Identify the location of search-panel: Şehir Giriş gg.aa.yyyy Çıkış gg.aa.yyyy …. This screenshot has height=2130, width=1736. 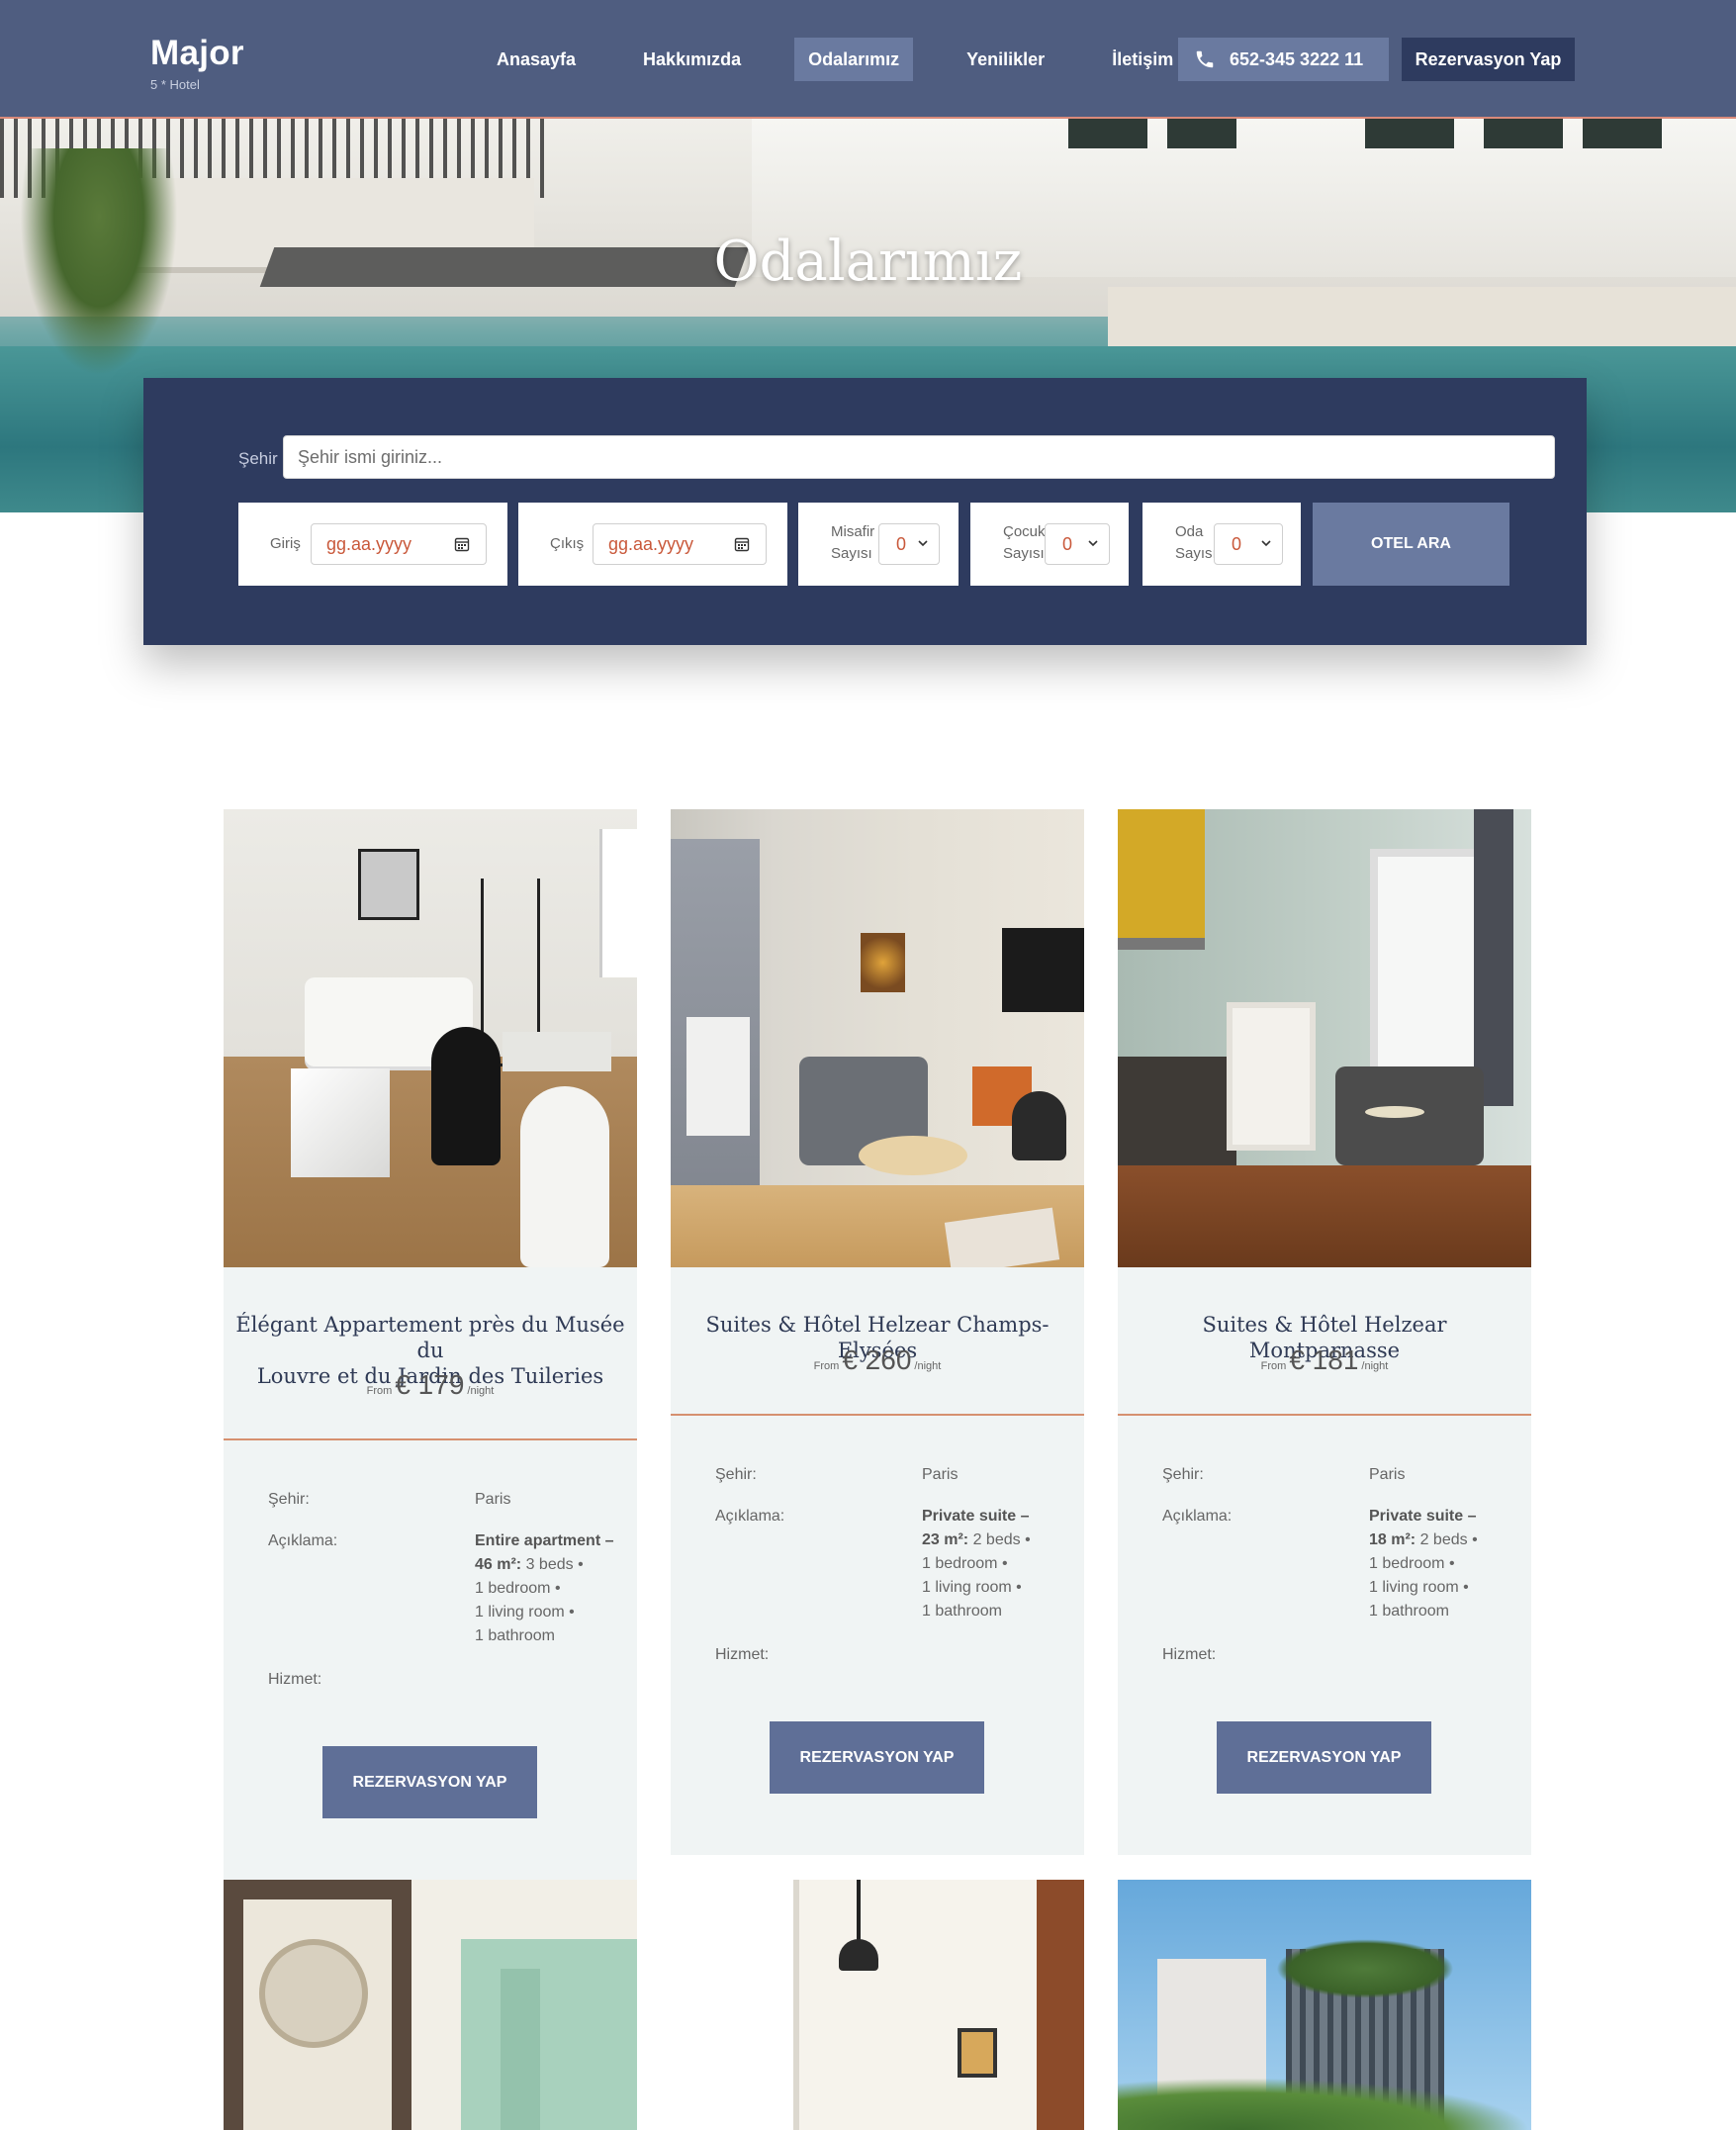
(865, 511).